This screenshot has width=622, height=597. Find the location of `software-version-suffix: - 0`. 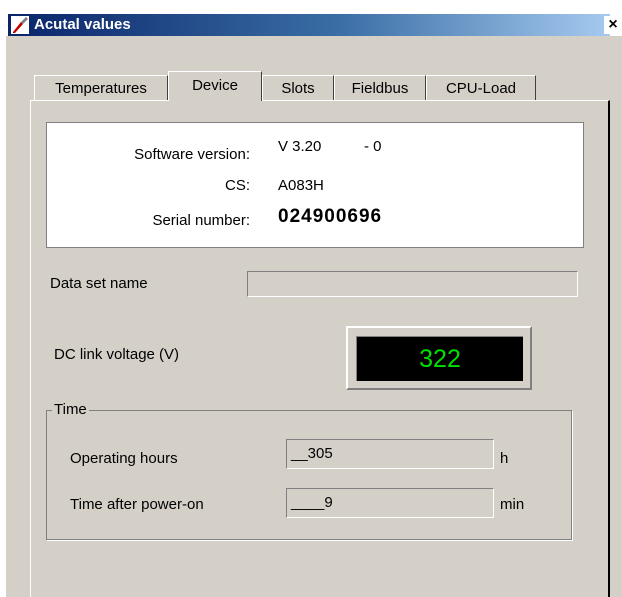

software-version-suffix: - 0 is located at coordinates (373, 146).